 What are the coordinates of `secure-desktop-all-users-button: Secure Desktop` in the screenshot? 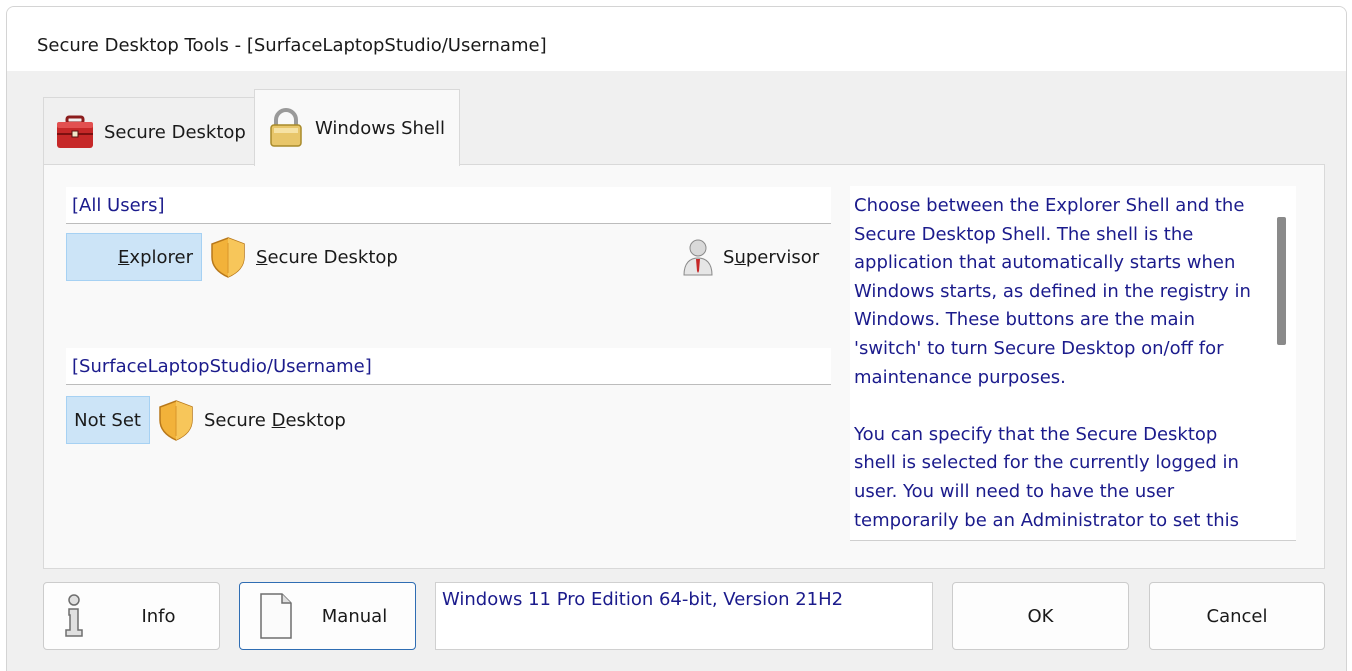 It's located at (303, 257).